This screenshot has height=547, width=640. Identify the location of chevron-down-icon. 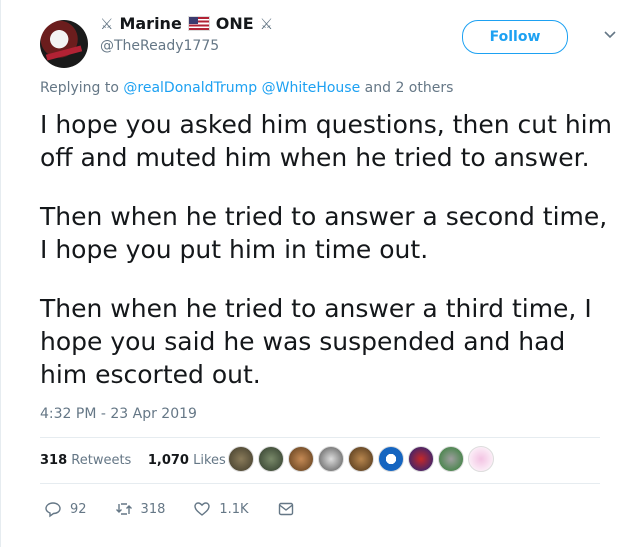
(610, 34).